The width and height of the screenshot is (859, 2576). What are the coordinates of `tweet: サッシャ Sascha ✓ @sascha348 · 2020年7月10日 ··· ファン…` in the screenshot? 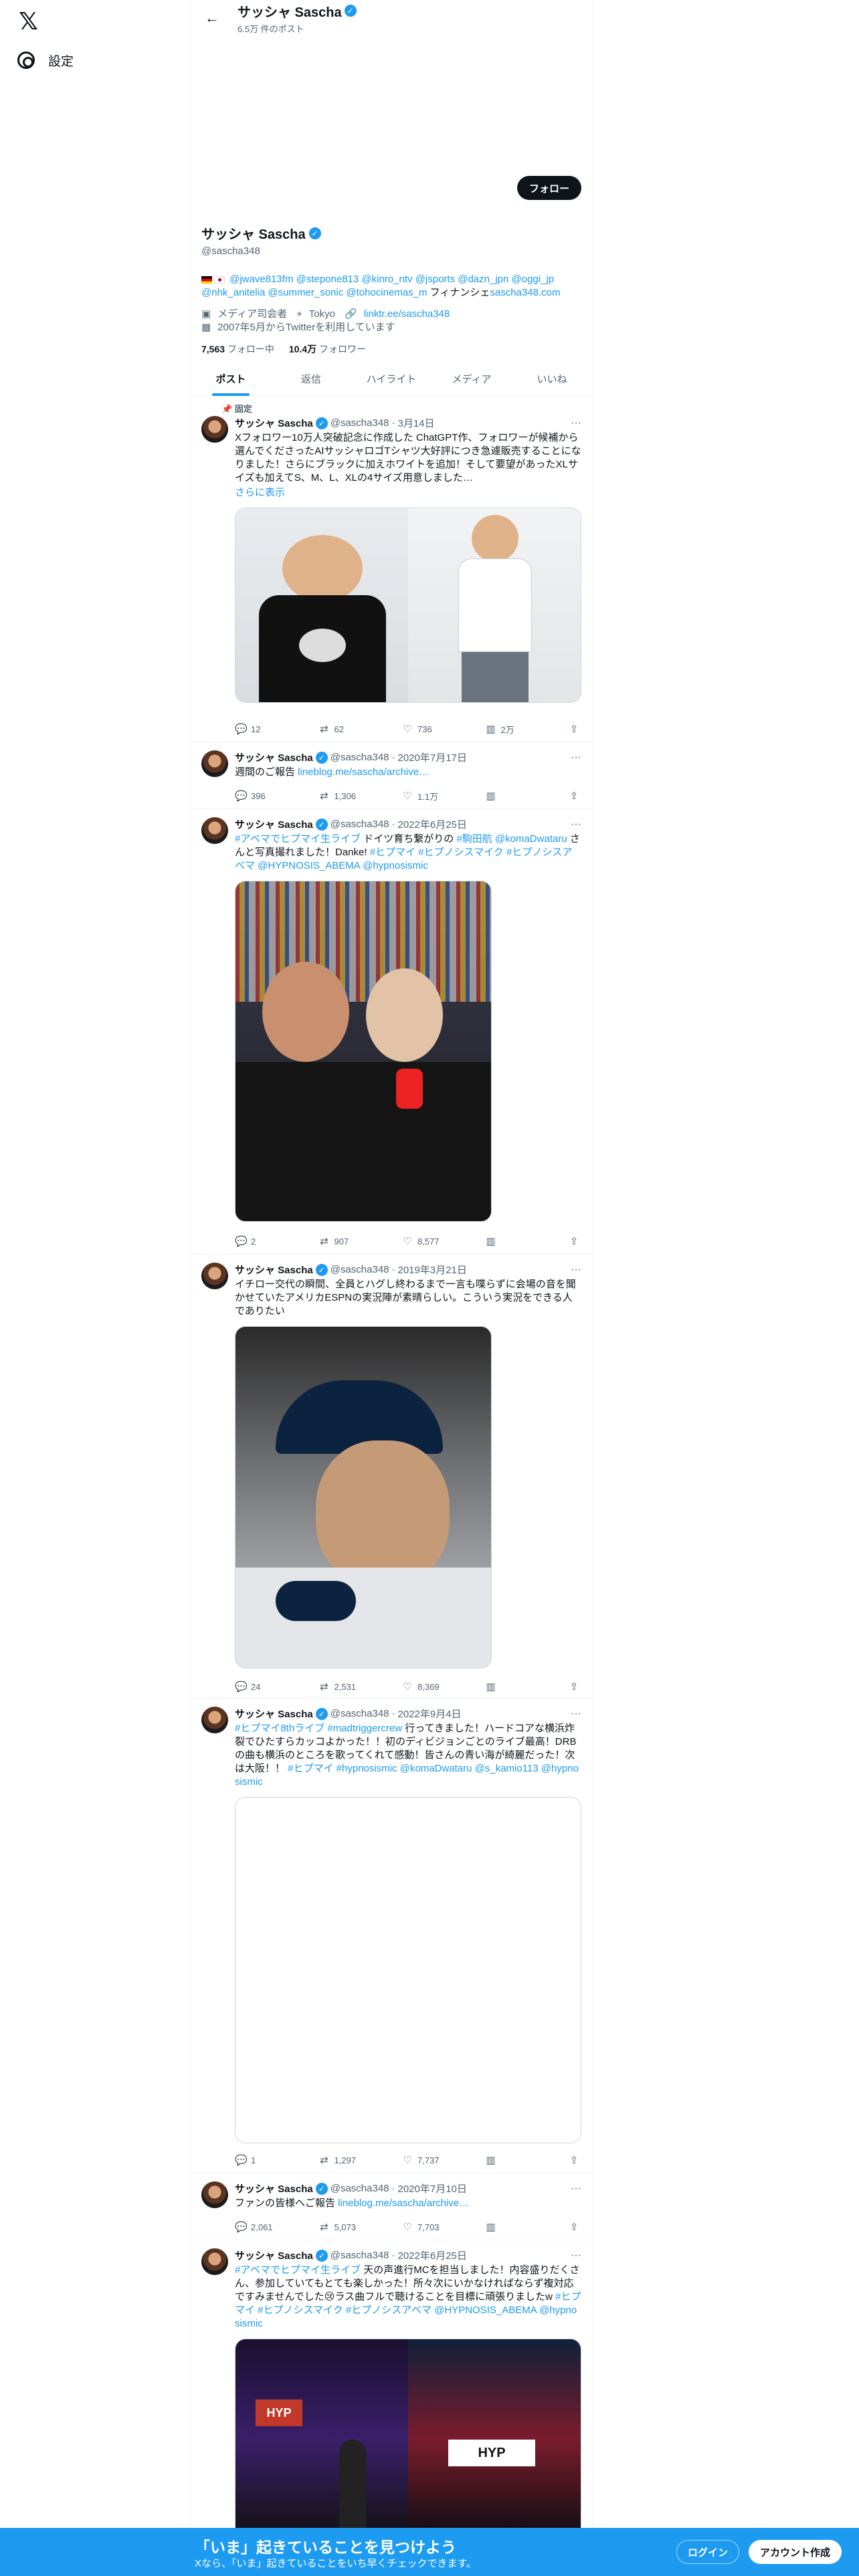 It's located at (391, 2206).